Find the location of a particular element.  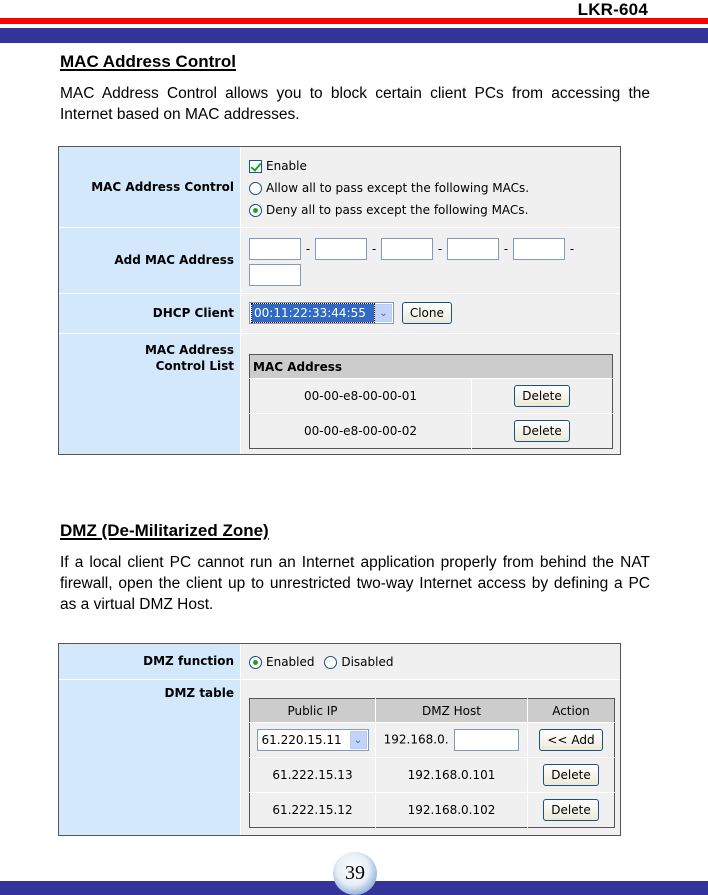

dhcp-client-row: DHCP Client 00:11:22:33:44:55 ⌄ Clone is located at coordinates (339, 314).